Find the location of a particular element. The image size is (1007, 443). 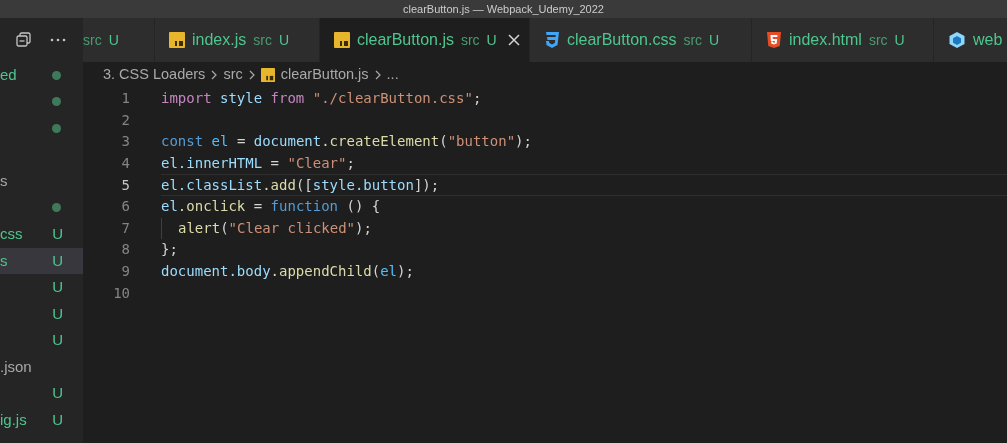

line-number: 9 is located at coordinates (125, 272).